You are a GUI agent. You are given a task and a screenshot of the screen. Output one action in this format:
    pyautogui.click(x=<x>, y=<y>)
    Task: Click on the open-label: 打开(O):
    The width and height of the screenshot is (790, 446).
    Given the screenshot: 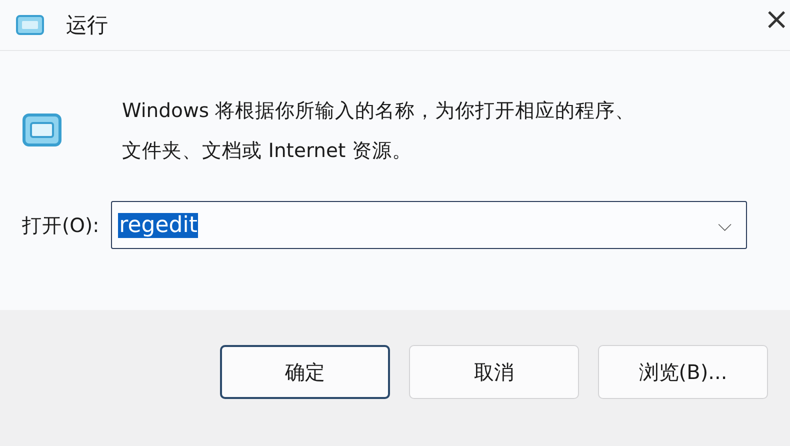 What is the action you would take?
    pyautogui.click(x=61, y=225)
    